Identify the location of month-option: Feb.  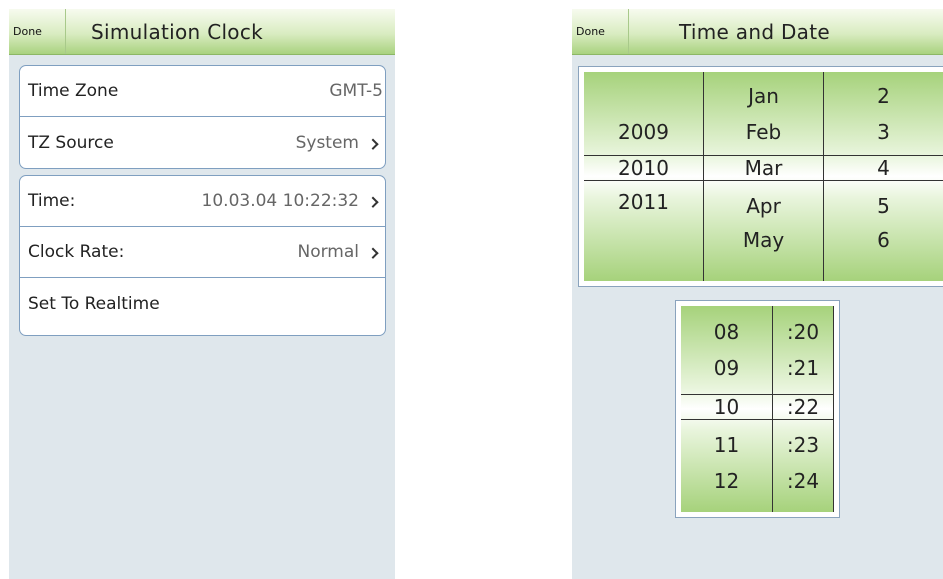
(763, 132).